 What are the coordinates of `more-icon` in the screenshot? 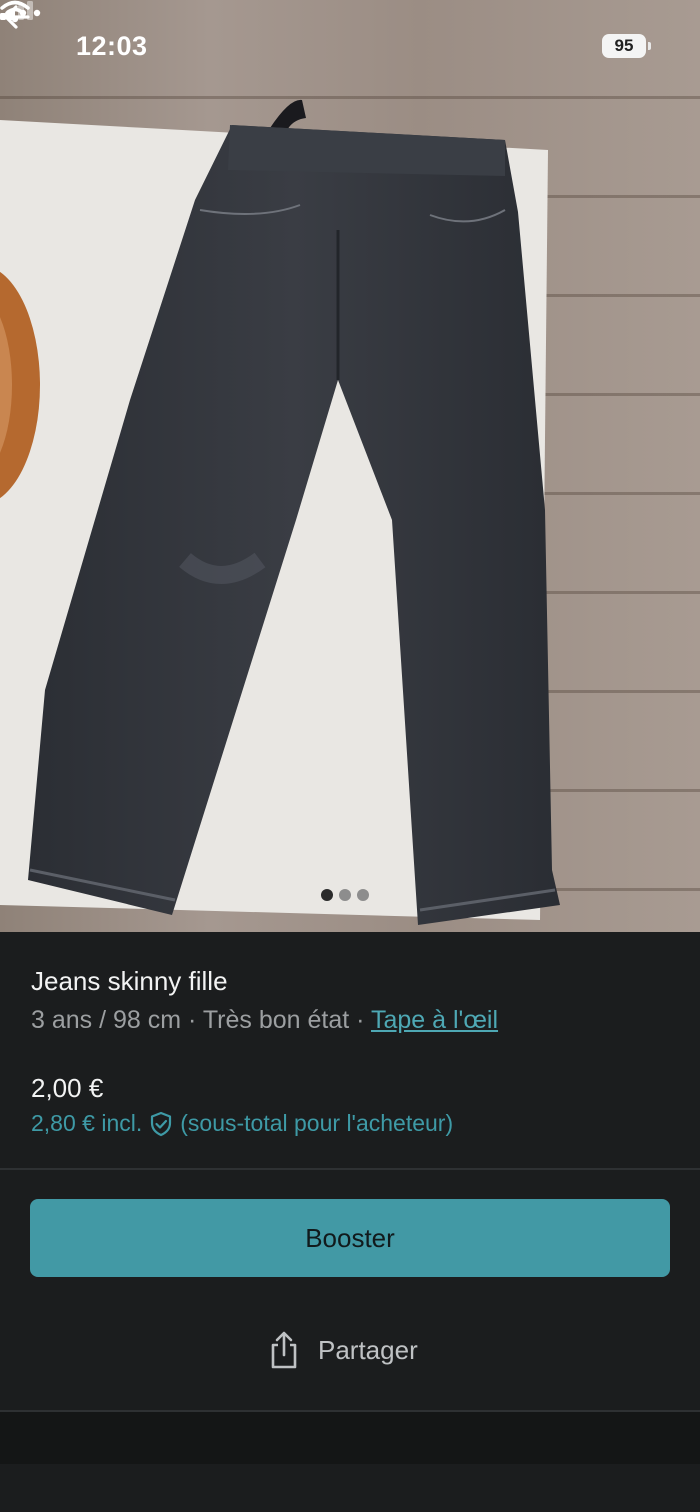 It's located at (23, 13).